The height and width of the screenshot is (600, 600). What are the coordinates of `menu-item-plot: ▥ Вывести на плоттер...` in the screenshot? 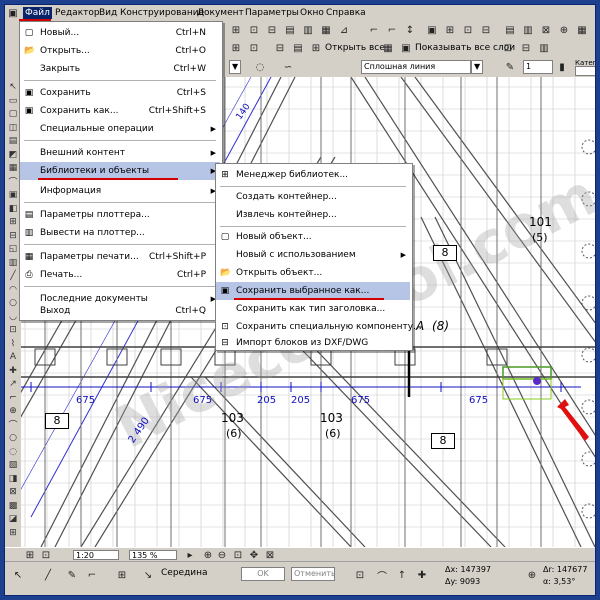 It's located at (120, 233).